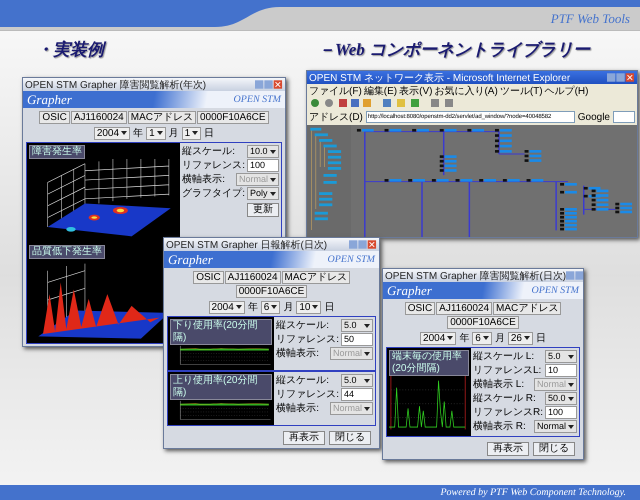  I want to click on search-field, so click(624, 117).